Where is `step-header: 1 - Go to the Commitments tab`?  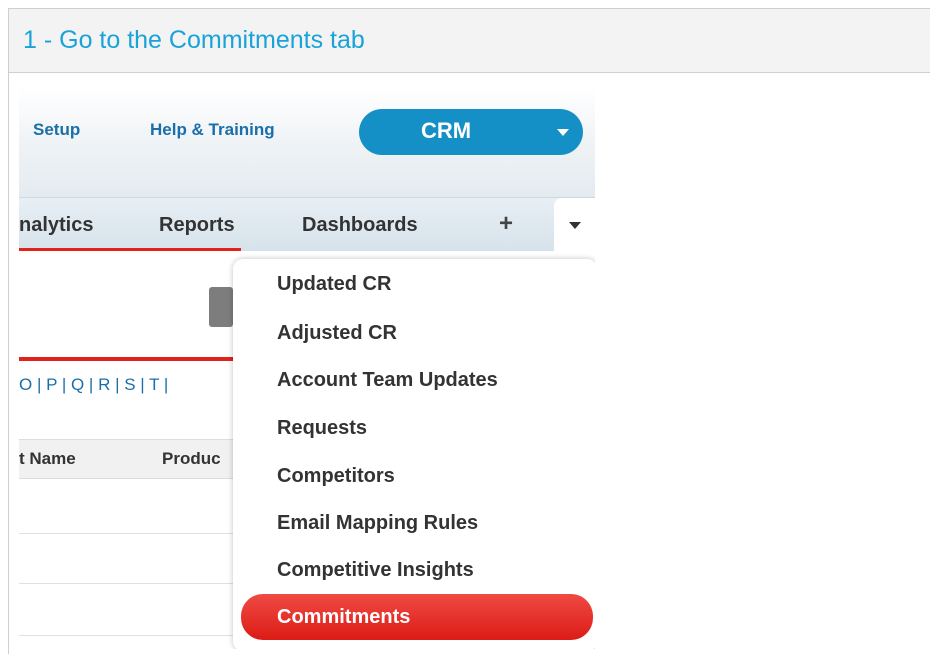 step-header: 1 - Go to the Commitments tab is located at coordinates (469, 41).